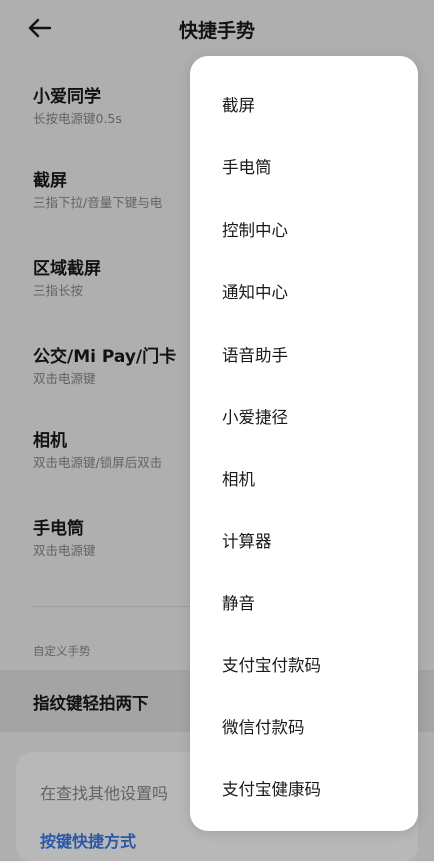  Describe the element at coordinates (238, 104) in the screenshot. I see `menu-item-screenshot: 截屏` at that location.